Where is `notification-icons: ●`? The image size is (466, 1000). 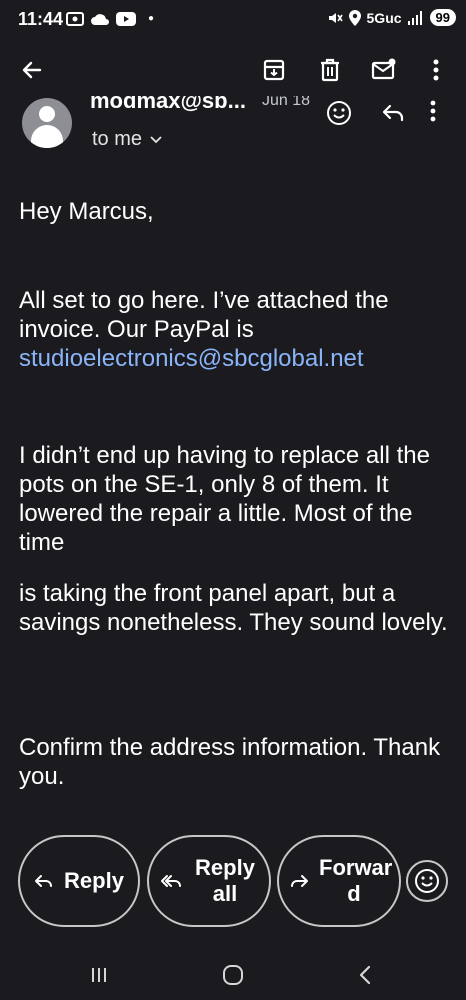 notification-icons: ● is located at coordinates (110, 19).